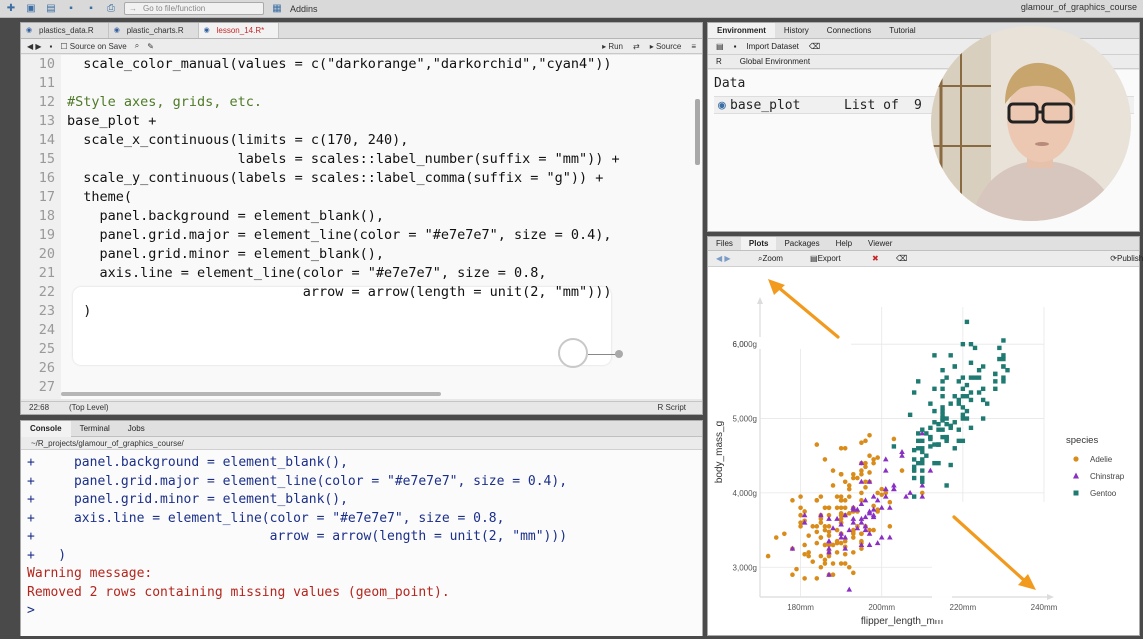 The height and width of the screenshot is (639, 1143). What do you see at coordinates (112, 121) in the screenshot?
I see `line-code: base_plot +` at bounding box center [112, 121].